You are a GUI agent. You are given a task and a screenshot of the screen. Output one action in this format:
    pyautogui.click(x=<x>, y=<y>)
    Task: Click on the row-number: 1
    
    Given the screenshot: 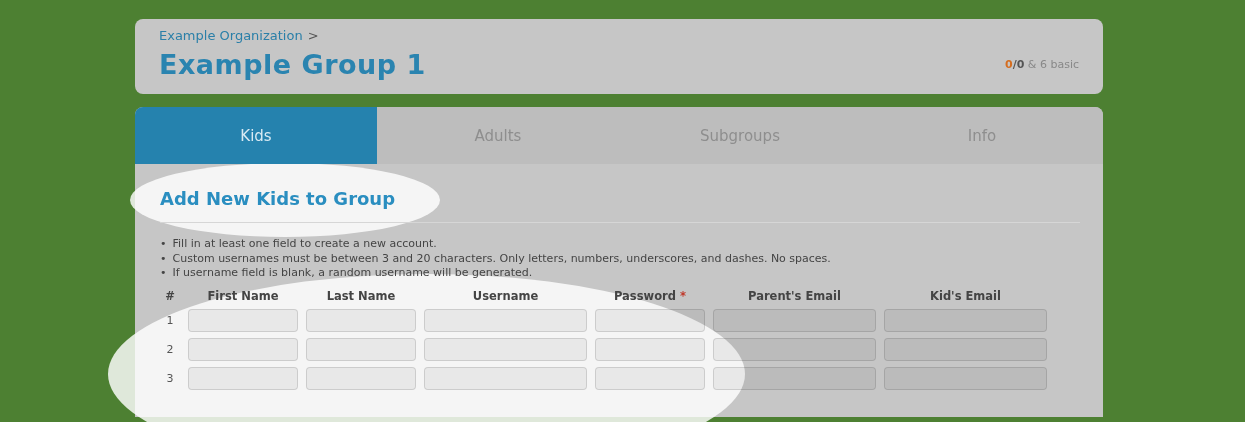 What is the action you would take?
    pyautogui.click(x=170, y=320)
    